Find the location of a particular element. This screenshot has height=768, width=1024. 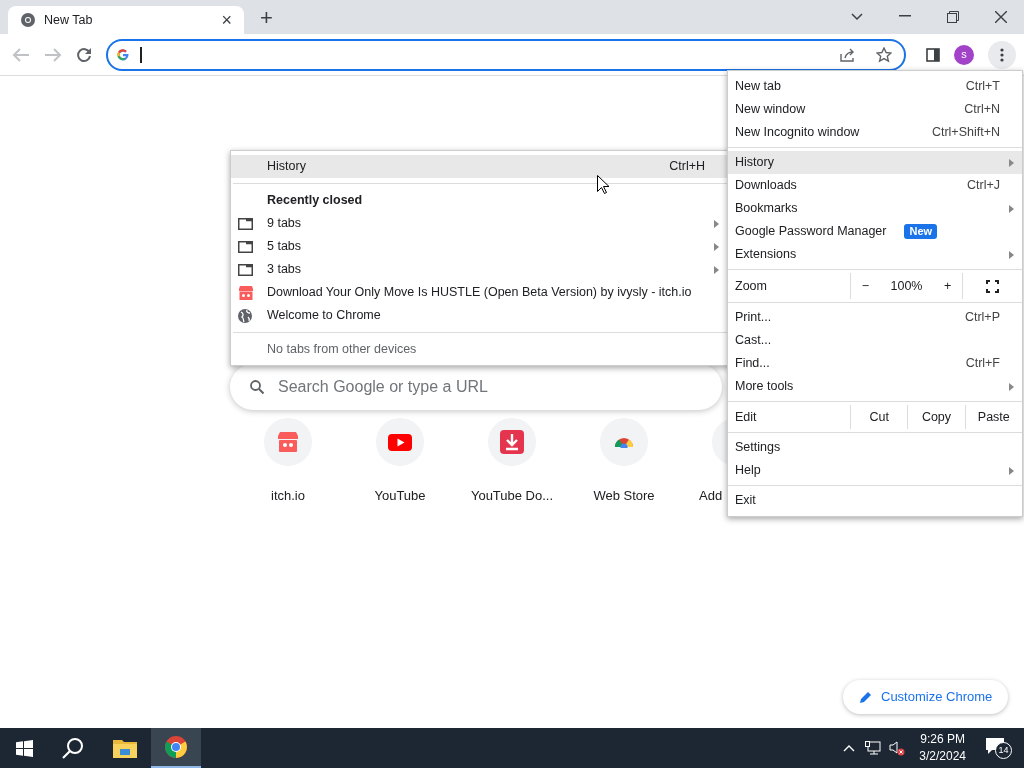

globe-icon is located at coordinates (245, 315).